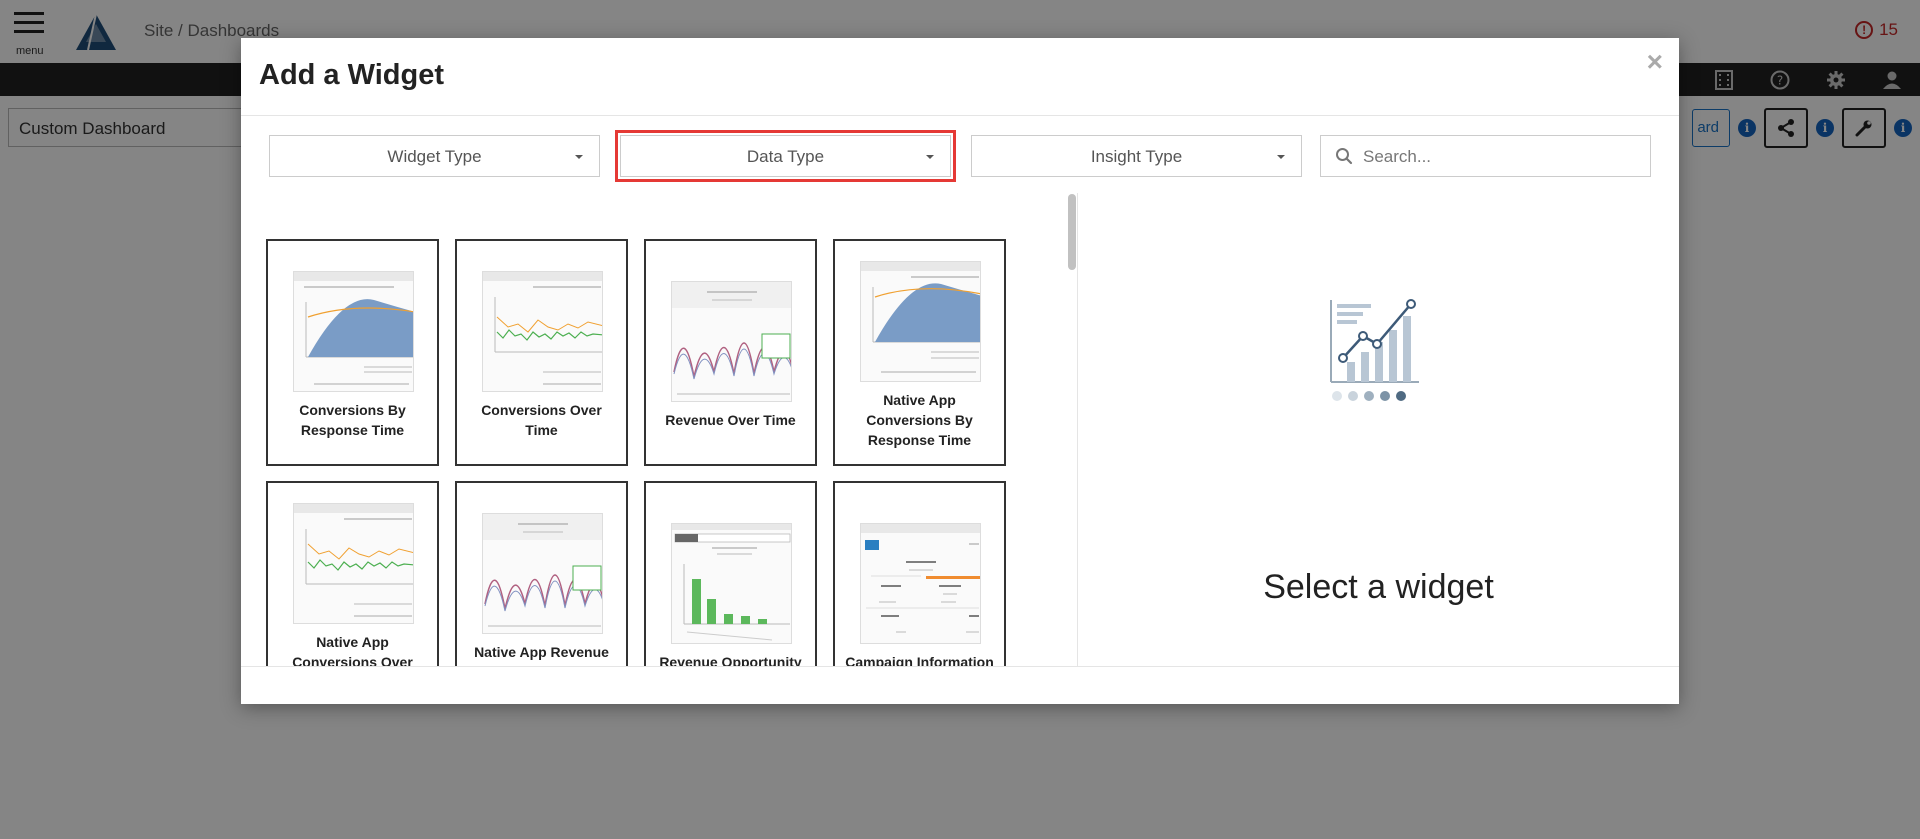 The height and width of the screenshot is (839, 1920). I want to click on widget-card-campaign-information: Campaign Information, so click(919, 573).